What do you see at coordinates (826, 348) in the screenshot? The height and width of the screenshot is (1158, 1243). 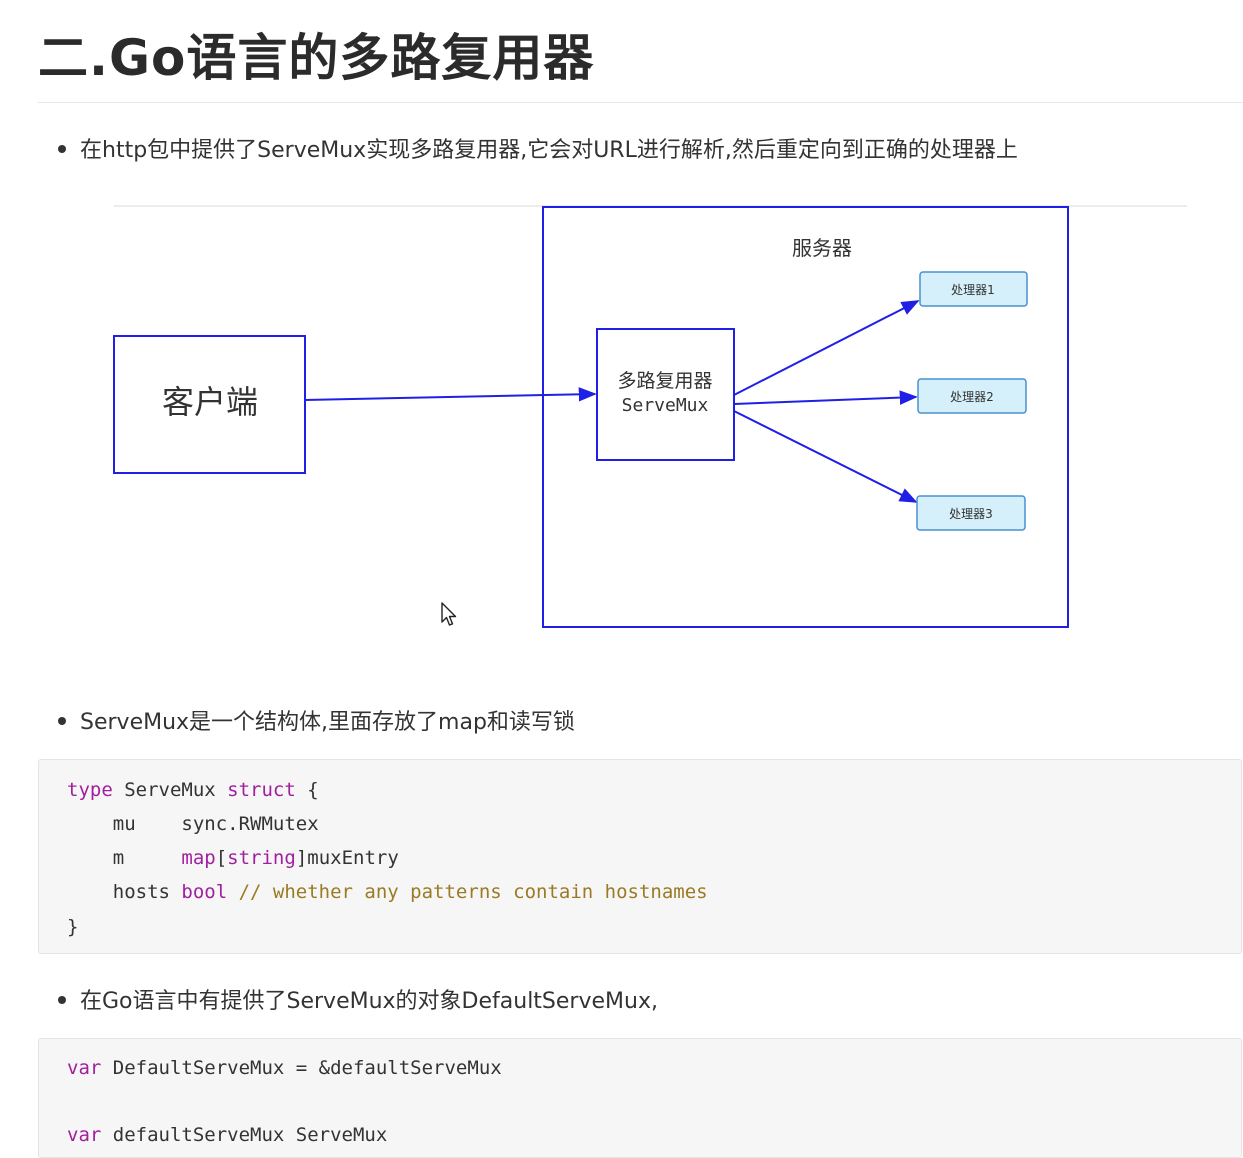 I see `mux-to-handler1-arrow` at bounding box center [826, 348].